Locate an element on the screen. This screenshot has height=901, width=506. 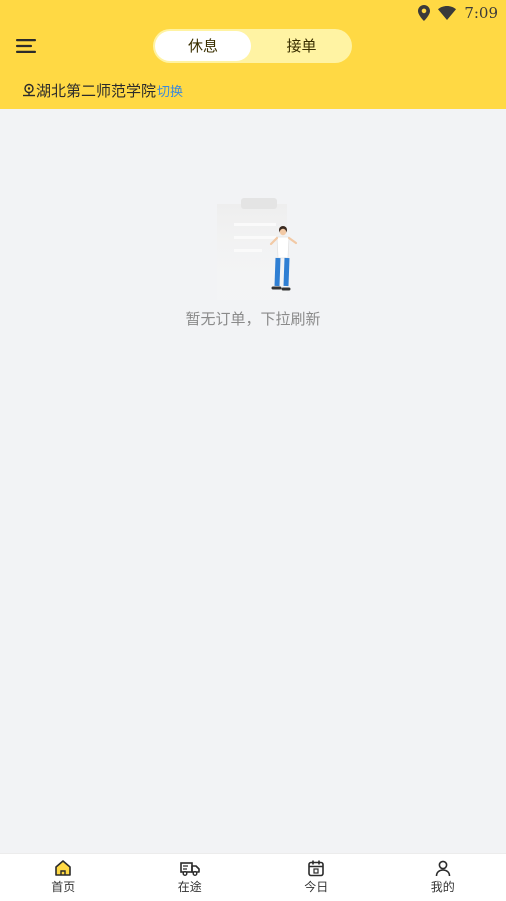
toggle-option-accept-orders: 接单 is located at coordinates (301, 46).